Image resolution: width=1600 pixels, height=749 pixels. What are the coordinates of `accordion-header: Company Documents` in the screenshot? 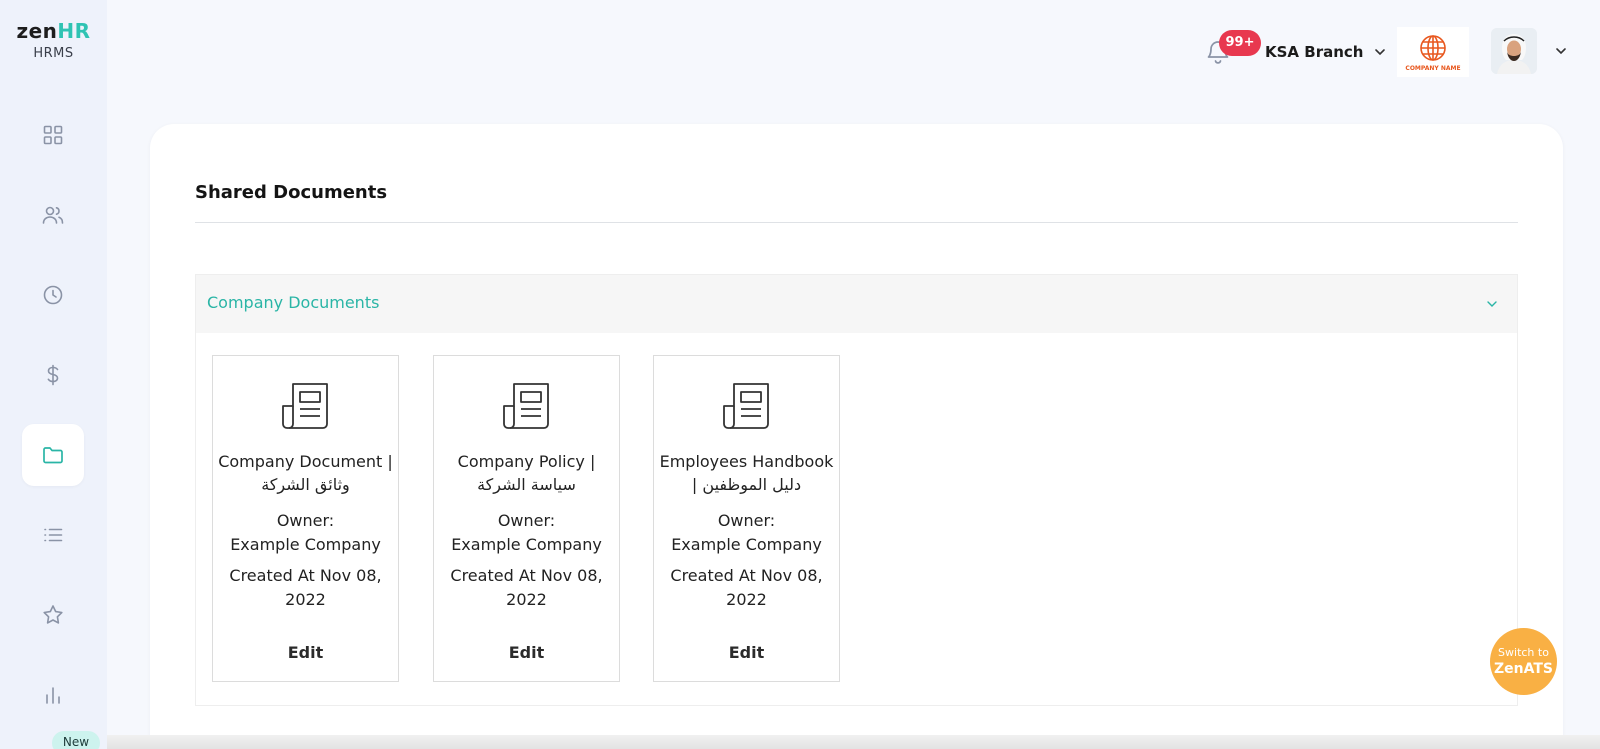 It's located at (856, 304).